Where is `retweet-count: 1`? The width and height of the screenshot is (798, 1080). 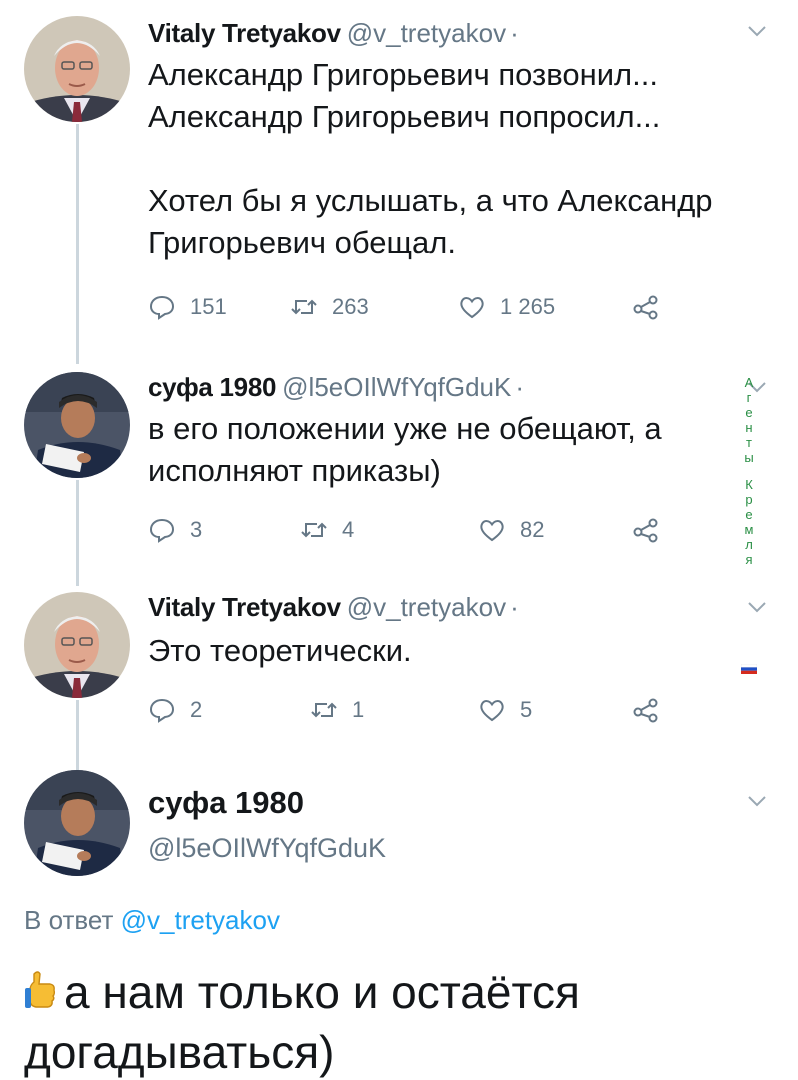 retweet-count: 1 is located at coordinates (358, 709).